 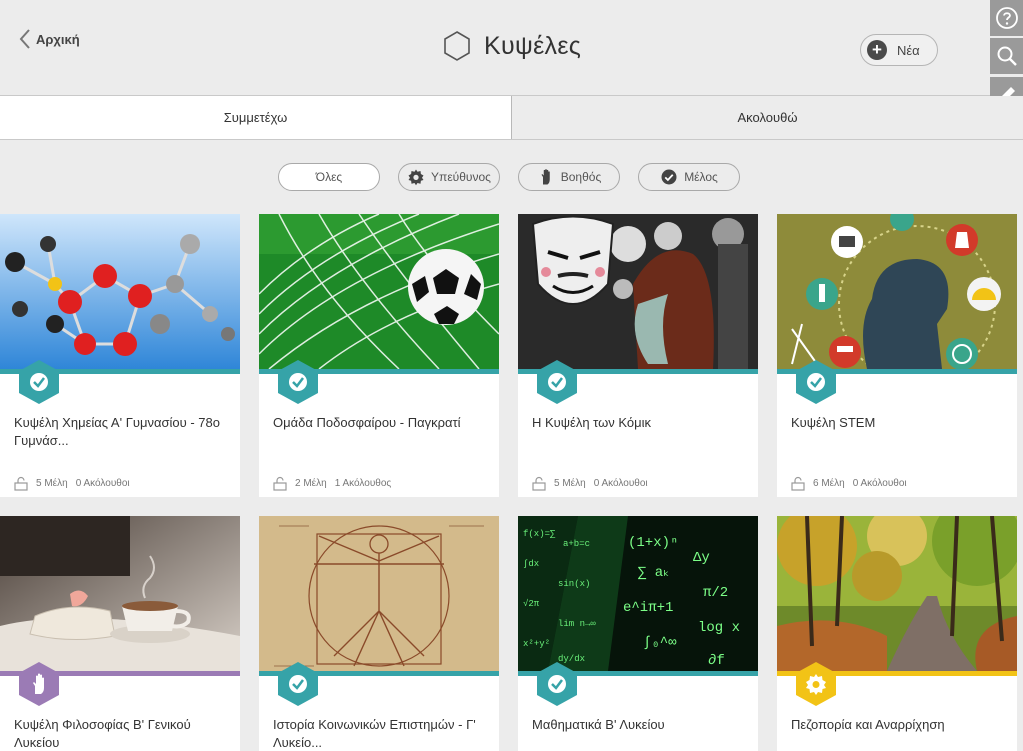 What do you see at coordinates (701, 177) in the screenshot?
I see `filter-member-label: Μέλος` at bounding box center [701, 177].